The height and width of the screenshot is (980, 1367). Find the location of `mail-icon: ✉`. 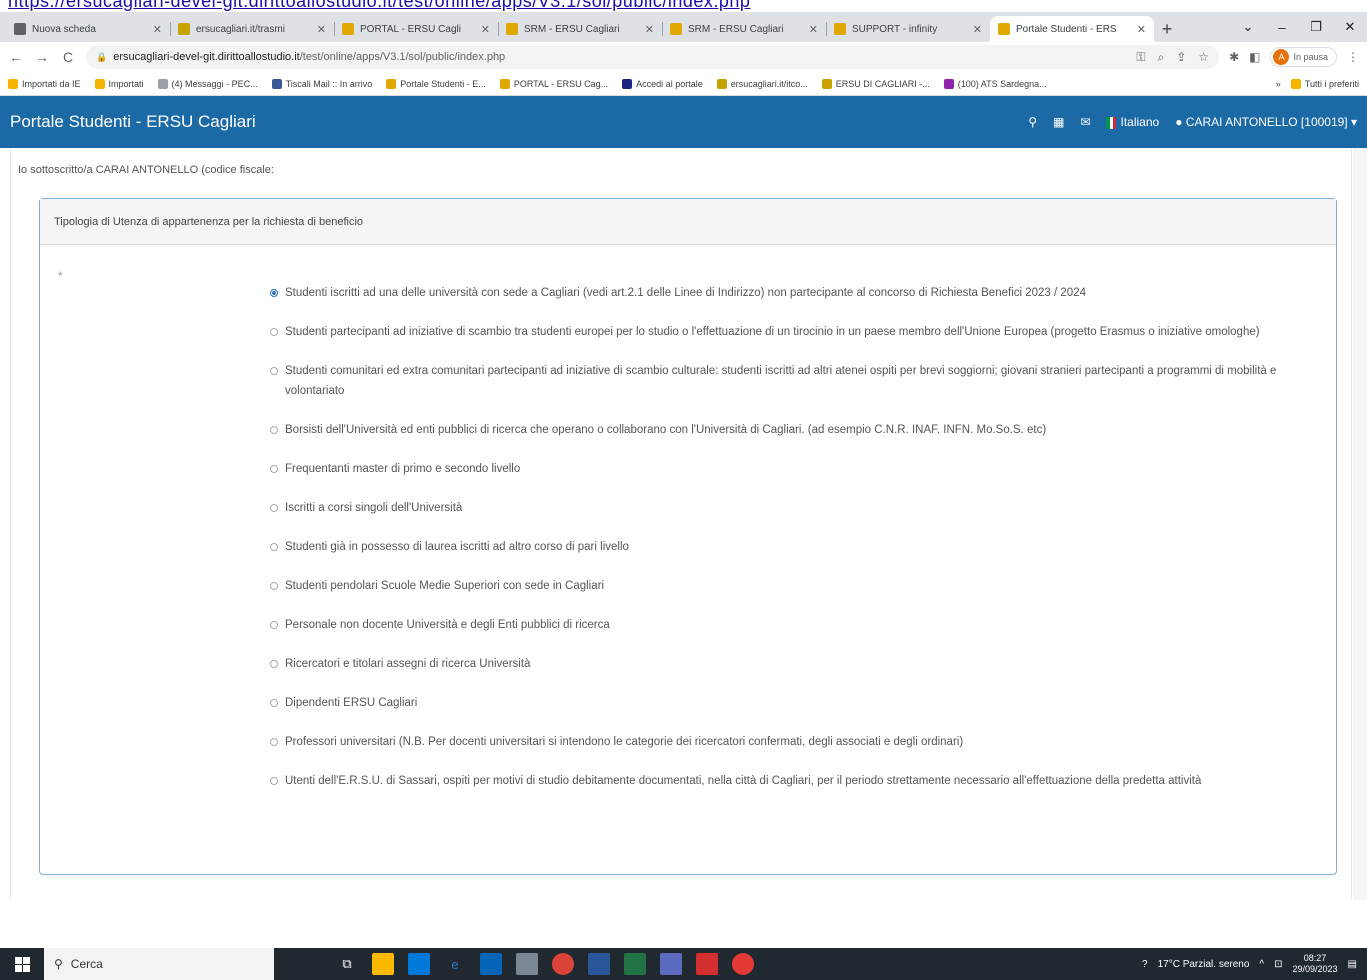

mail-icon: ✉ is located at coordinates (1085, 122).